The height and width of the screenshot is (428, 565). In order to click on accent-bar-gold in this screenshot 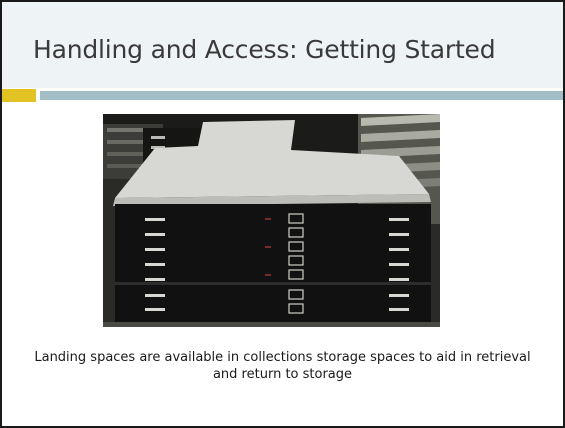, I will do `click(19, 95)`.